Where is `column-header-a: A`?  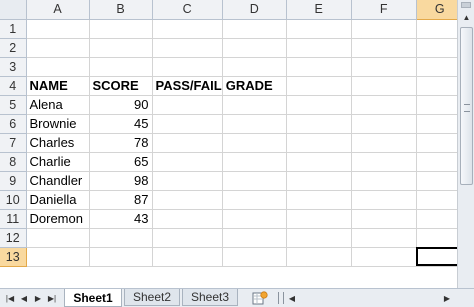
column-header-a: A is located at coordinates (58, 10).